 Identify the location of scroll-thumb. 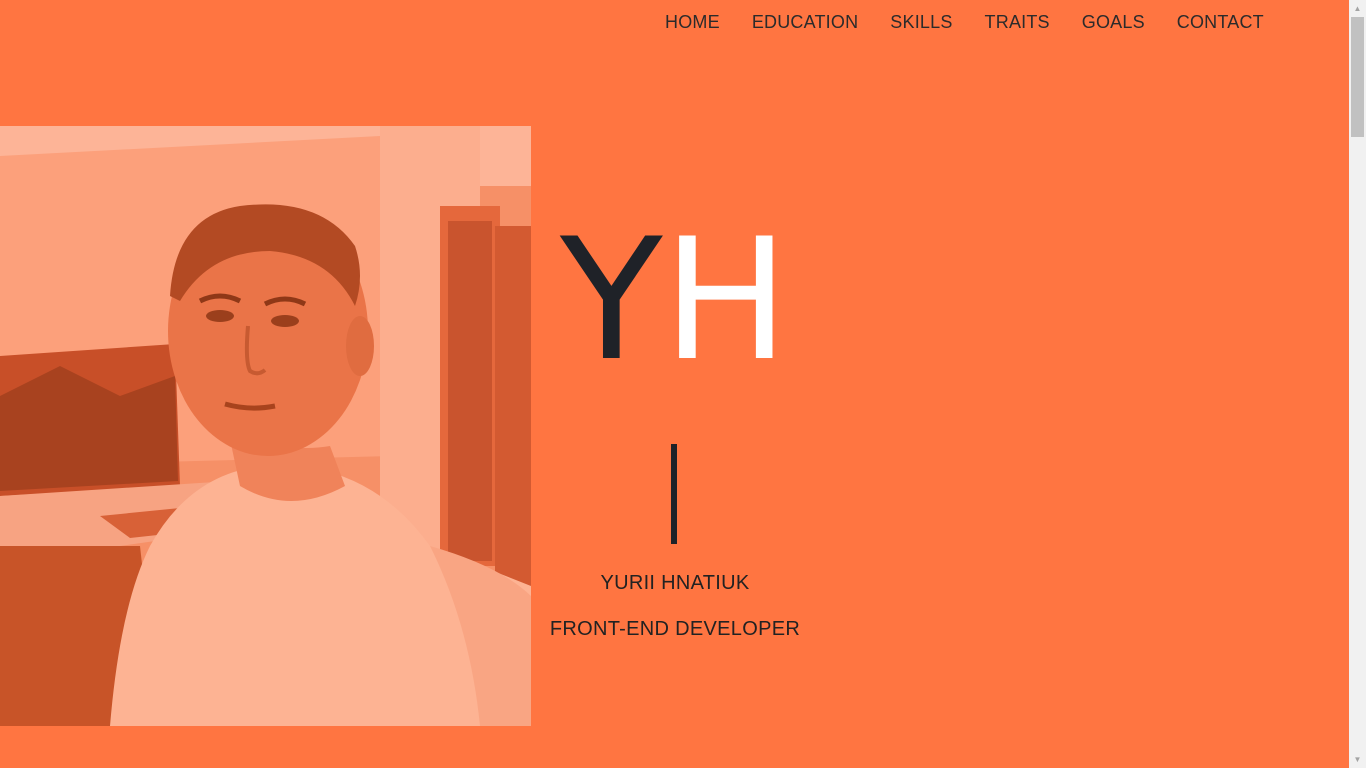
(1357, 77).